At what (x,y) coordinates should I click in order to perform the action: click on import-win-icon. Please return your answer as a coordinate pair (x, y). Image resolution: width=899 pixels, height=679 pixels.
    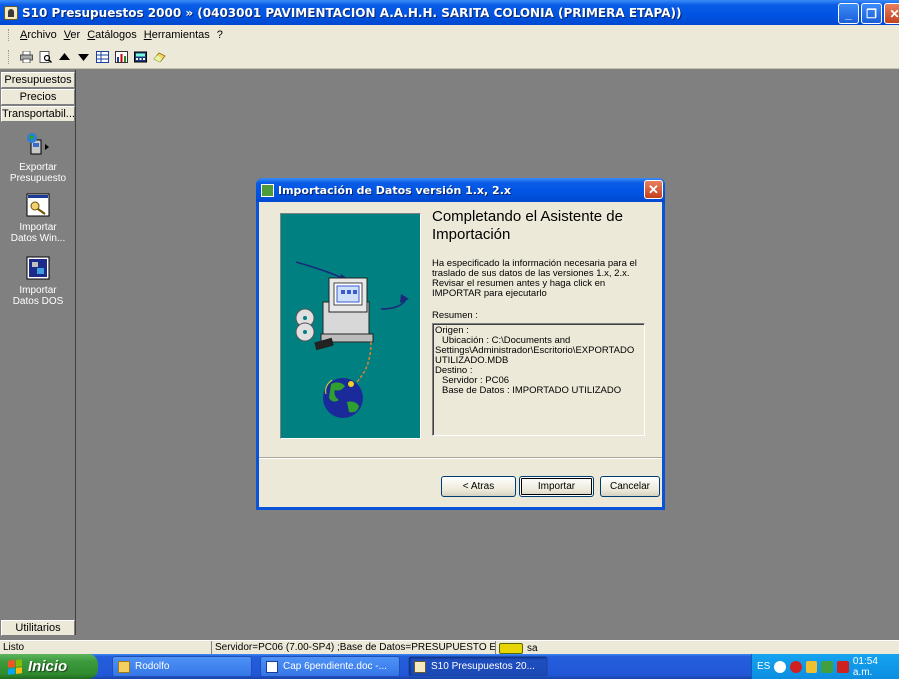
    Looking at the image, I should click on (38, 205).